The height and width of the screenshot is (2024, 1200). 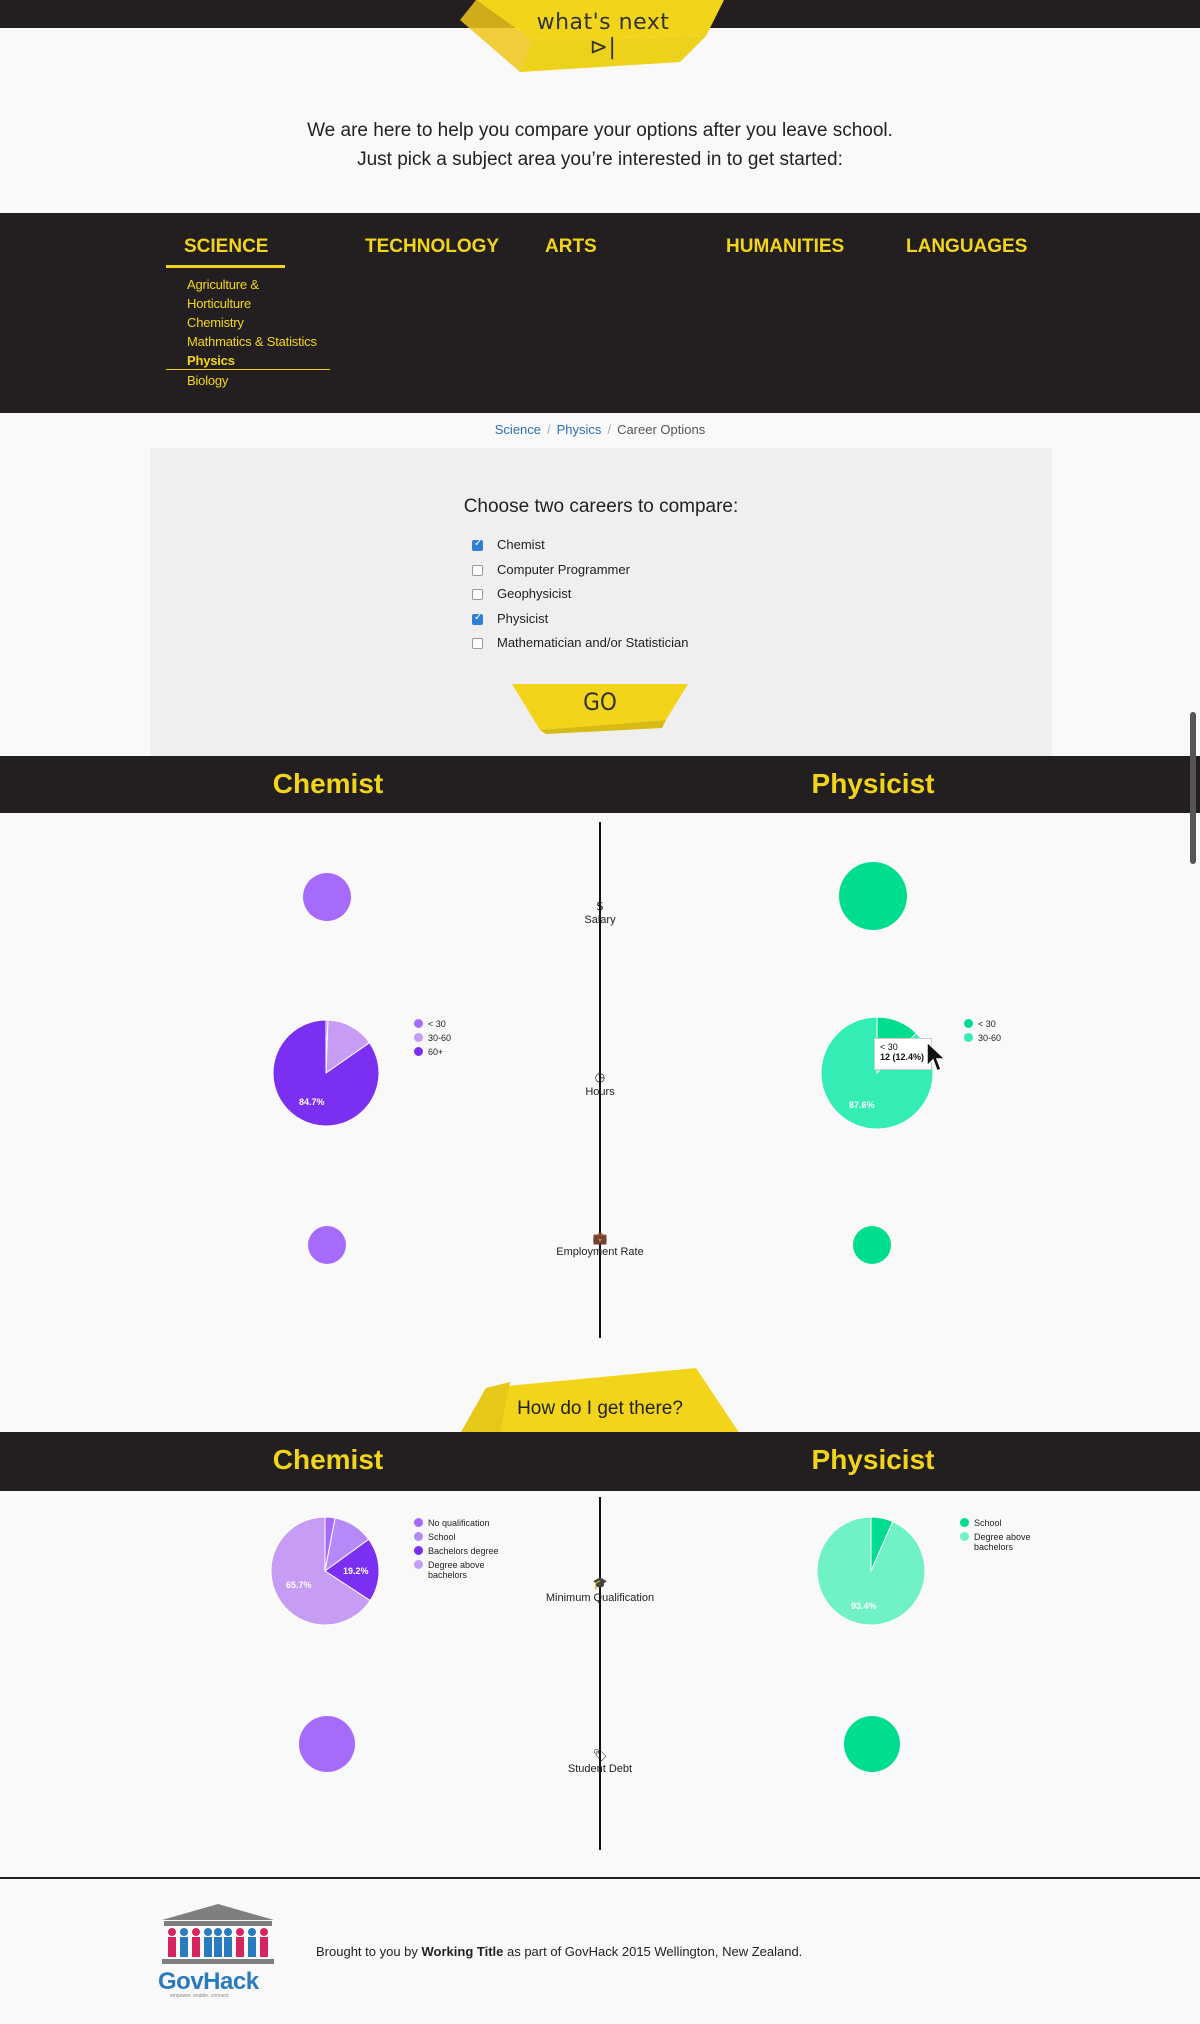 What do you see at coordinates (326, 1073) in the screenshot?
I see `chemist-hours-pie` at bounding box center [326, 1073].